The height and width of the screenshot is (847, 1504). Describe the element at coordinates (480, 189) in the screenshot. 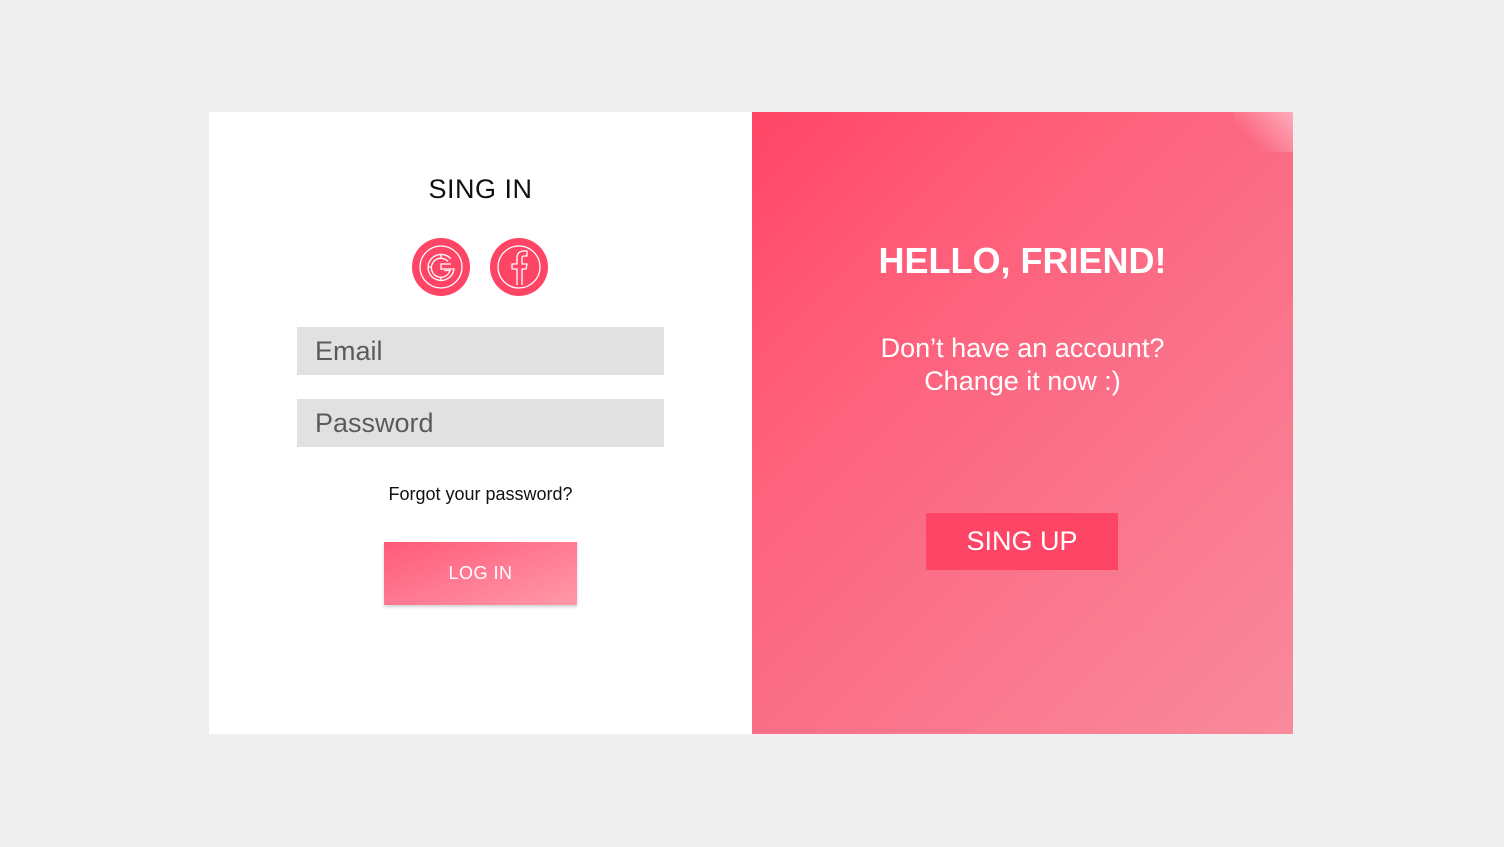

I see `signin-title: SING IN` at that location.